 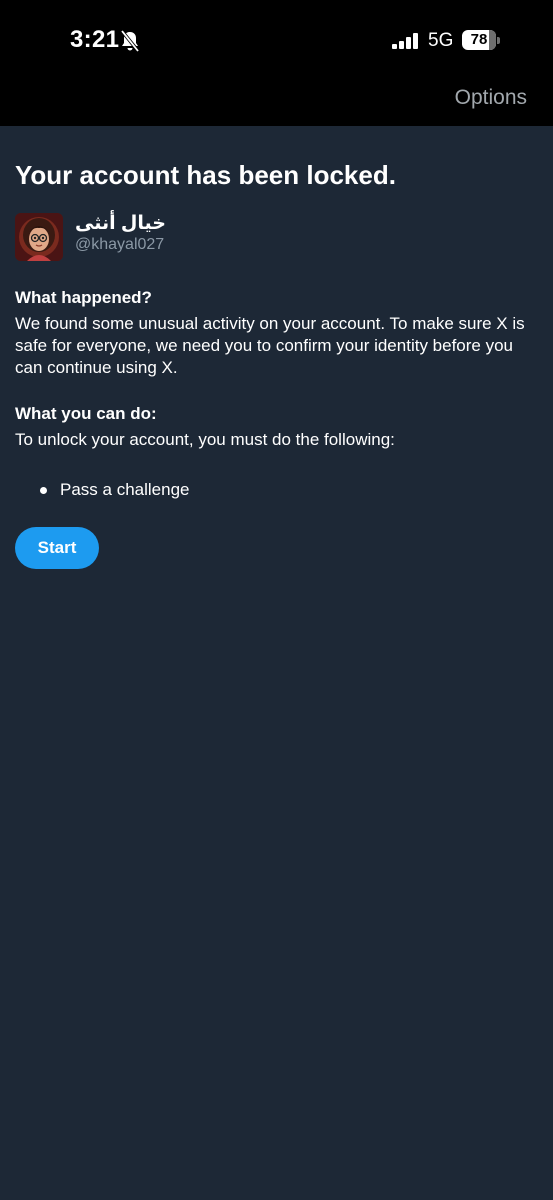 I want to click on list-item: Pass a challenge, so click(x=276, y=490).